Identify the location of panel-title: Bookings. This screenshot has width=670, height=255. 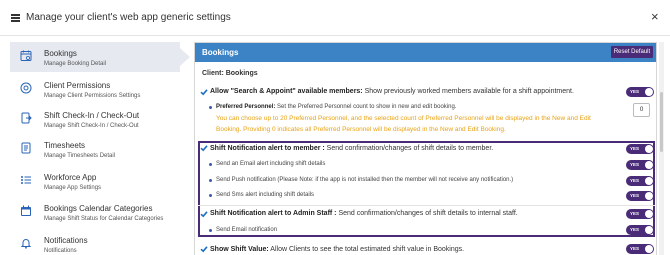
(220, 52).